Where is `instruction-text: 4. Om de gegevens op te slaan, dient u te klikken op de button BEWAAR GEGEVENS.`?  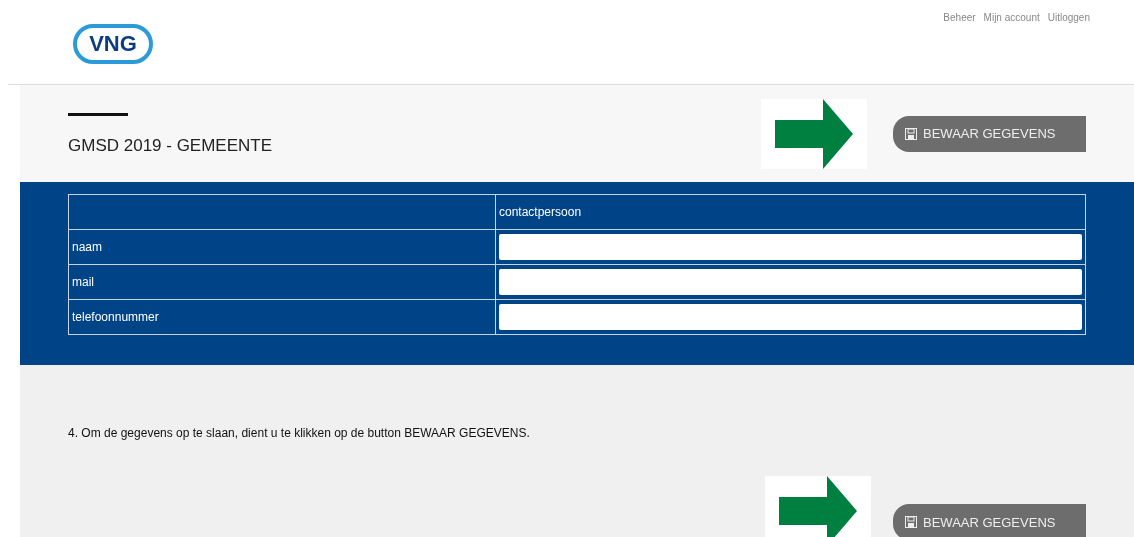 instruction-text: 4. Om de gegevens op te slaan, dient u te klikken op de button BEWAAR GEGEVENS. is located at coordinates (299, 433).